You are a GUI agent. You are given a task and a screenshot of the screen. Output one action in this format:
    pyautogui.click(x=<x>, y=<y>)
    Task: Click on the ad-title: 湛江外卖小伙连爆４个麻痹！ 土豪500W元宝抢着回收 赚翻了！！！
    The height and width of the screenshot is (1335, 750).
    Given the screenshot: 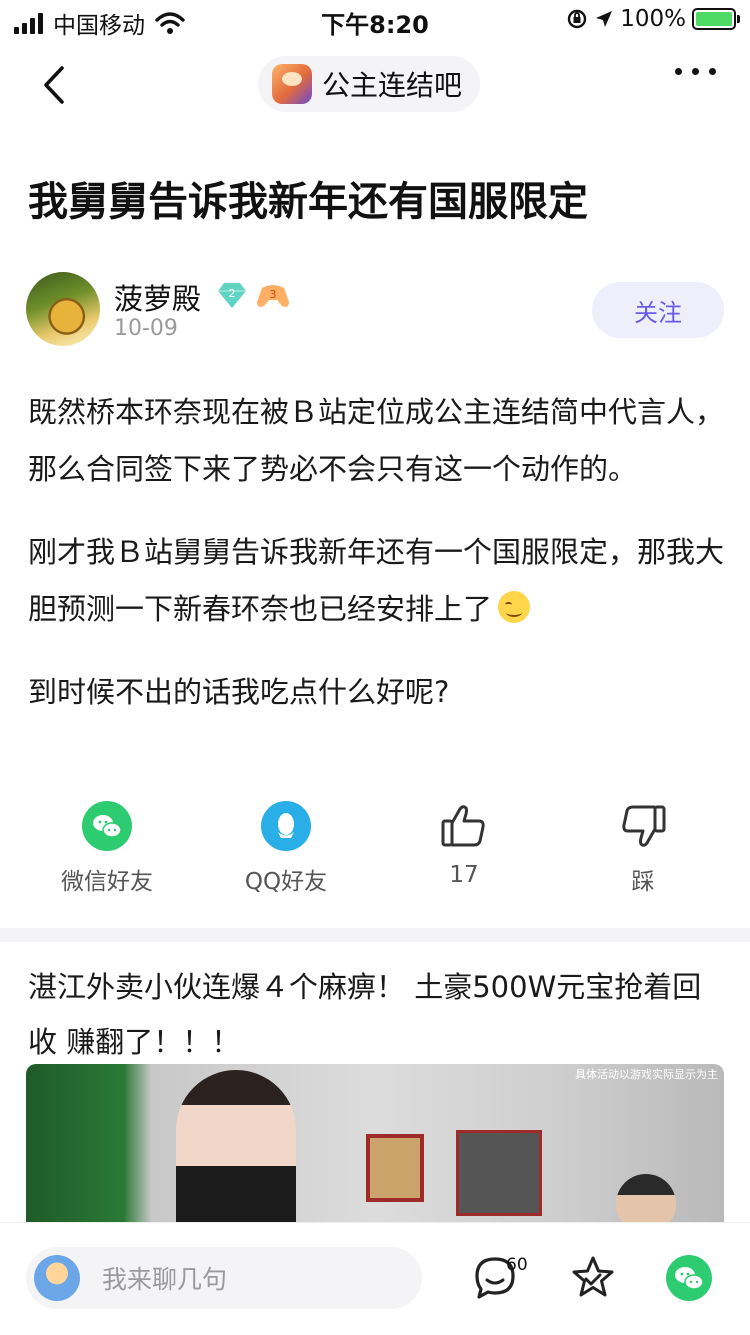 What is the action you would take?
    pyautogui.click(x=378, y=1015)
    